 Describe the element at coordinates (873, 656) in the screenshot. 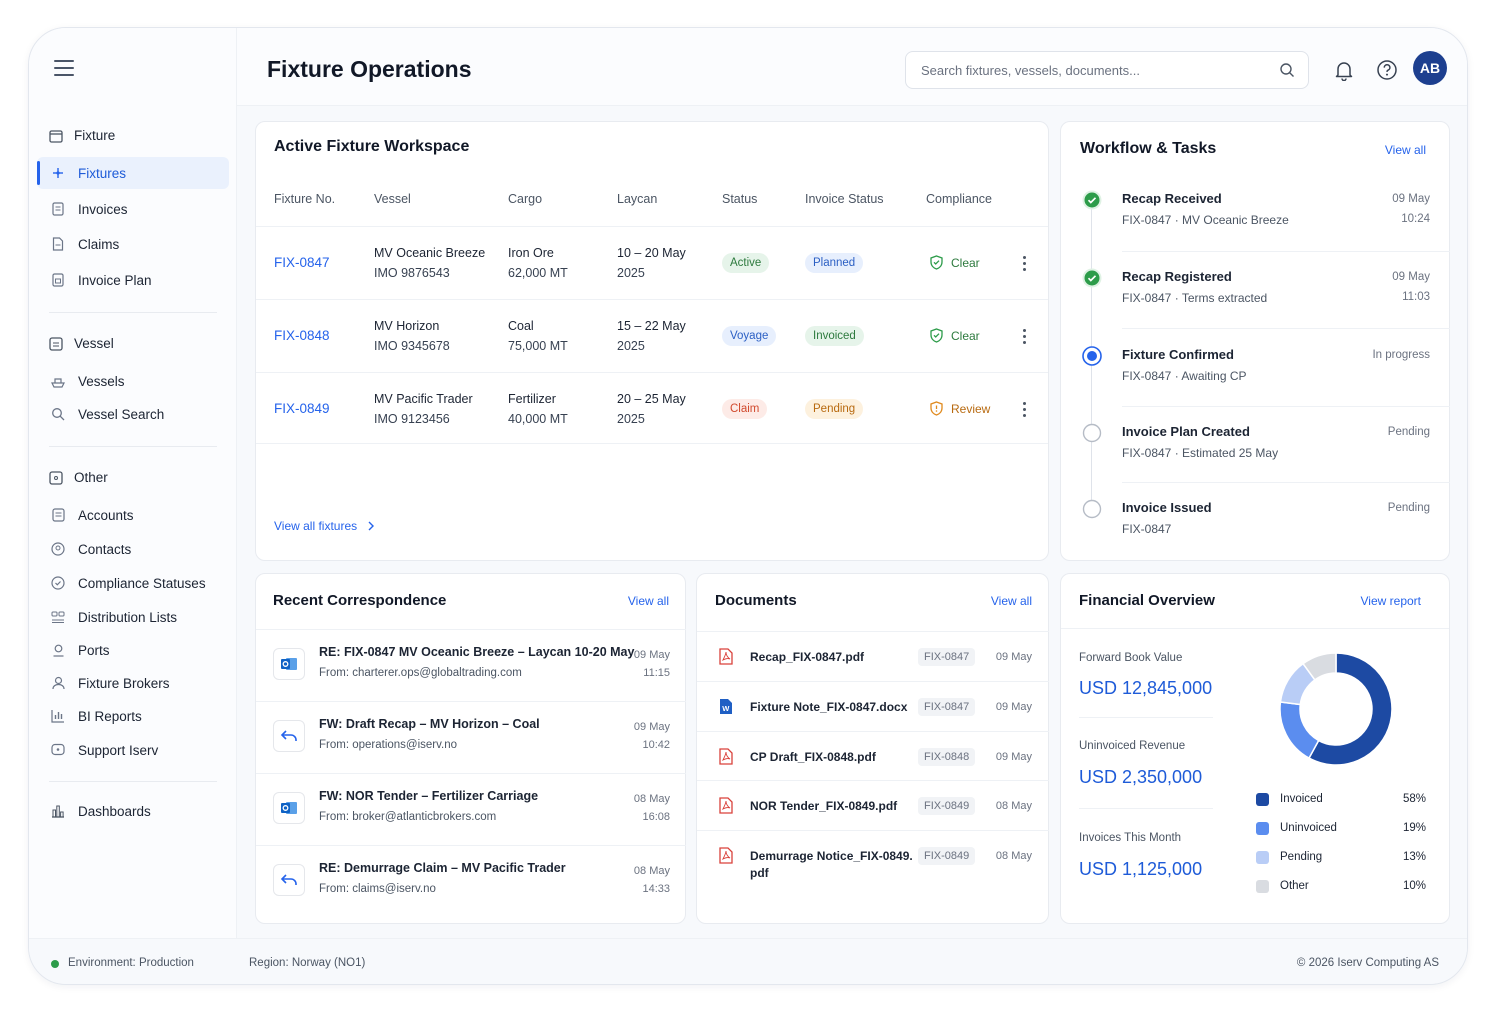

I see `document-item: Recap_FIX-0847.pdf FIX-0847 09 May` at that location.